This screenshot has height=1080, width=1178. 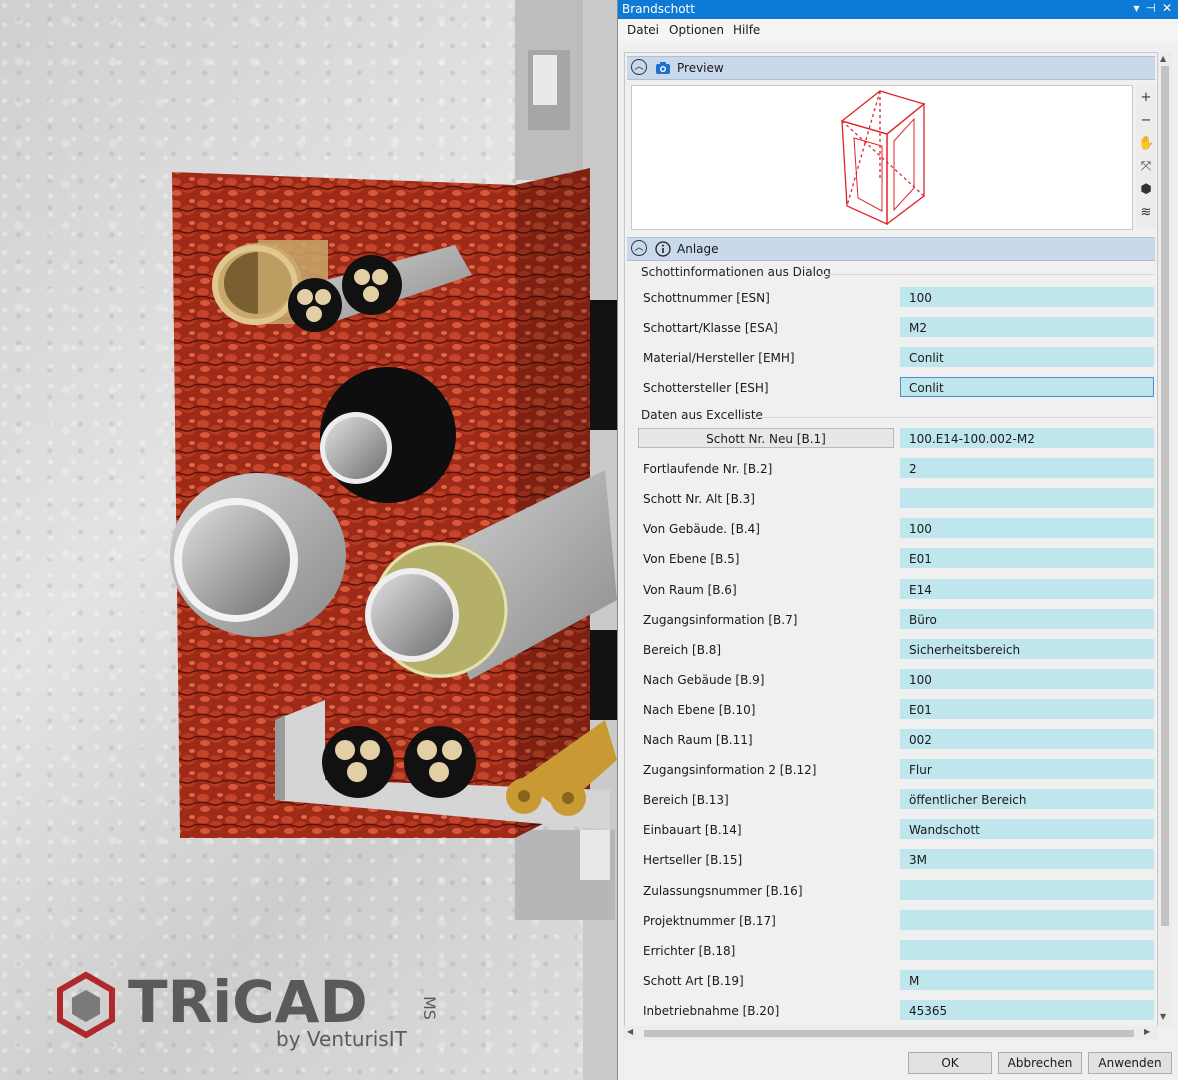 I want to click on field-label: Einbauart [B.14], so click(x=692, y=830).